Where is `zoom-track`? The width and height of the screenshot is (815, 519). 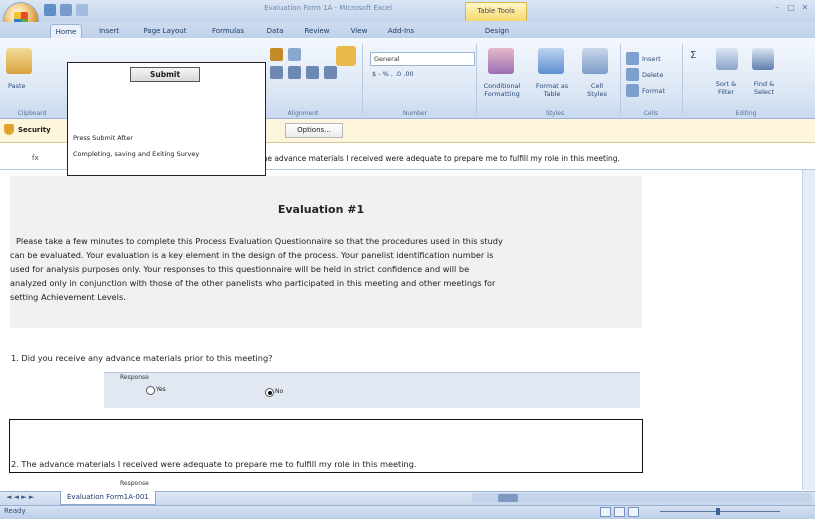
zoom-track is located at coordinates (720, 511).